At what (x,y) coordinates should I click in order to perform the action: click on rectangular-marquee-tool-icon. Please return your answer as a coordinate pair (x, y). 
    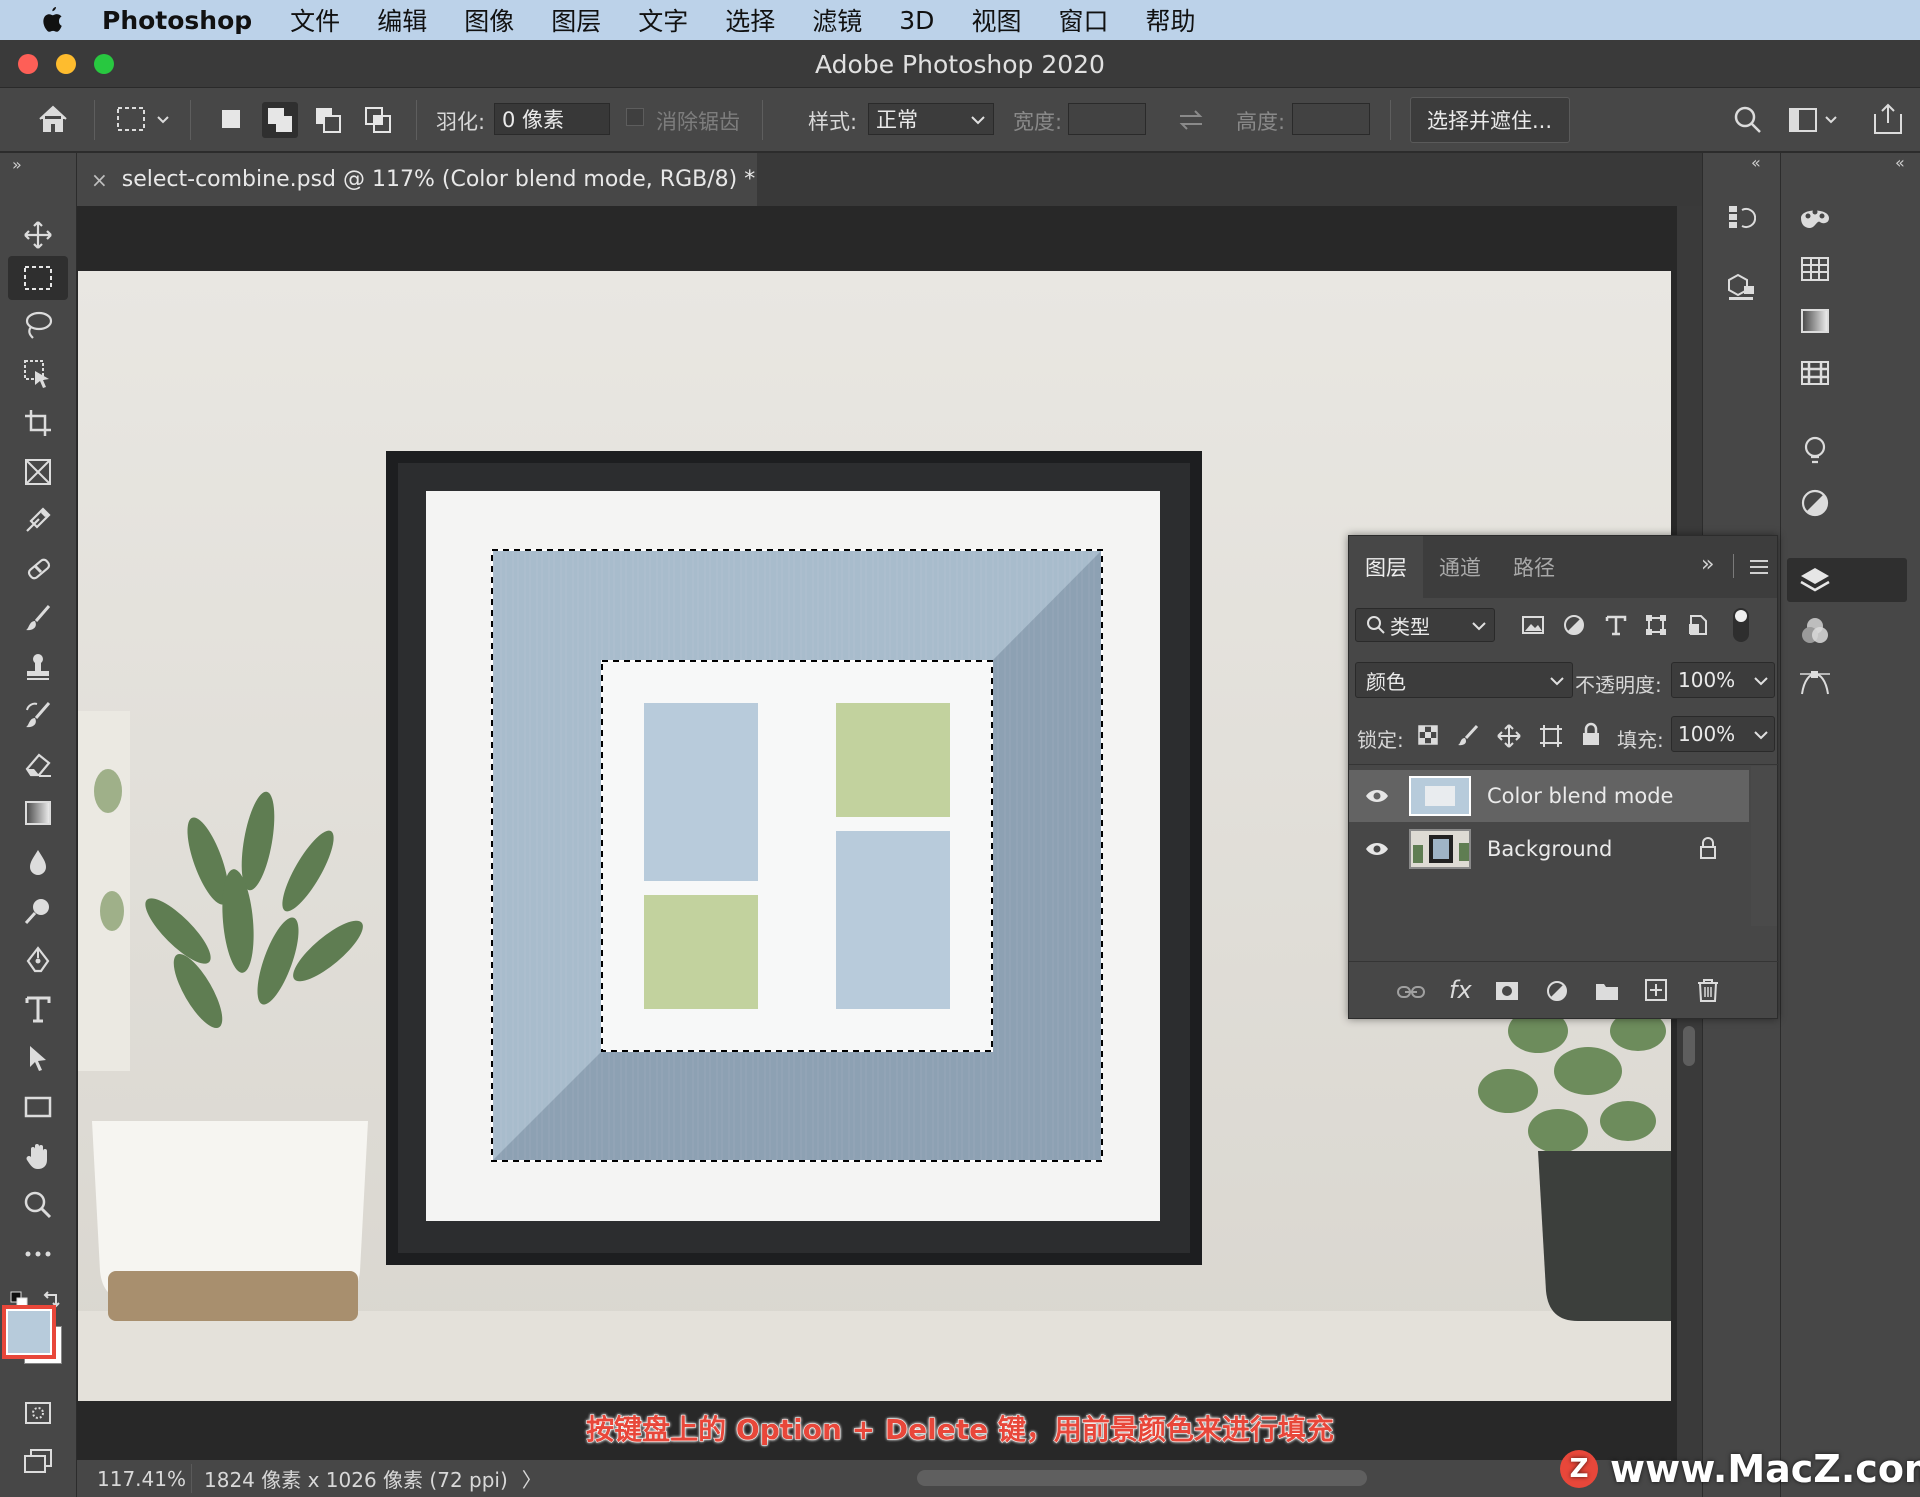
    Looking at the image, I should click on (38, 278).